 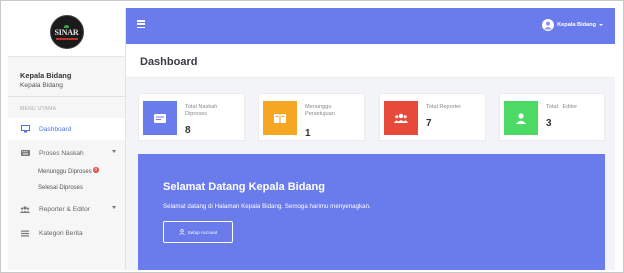 I want to click on document-icon, so click(x=160, y=118).